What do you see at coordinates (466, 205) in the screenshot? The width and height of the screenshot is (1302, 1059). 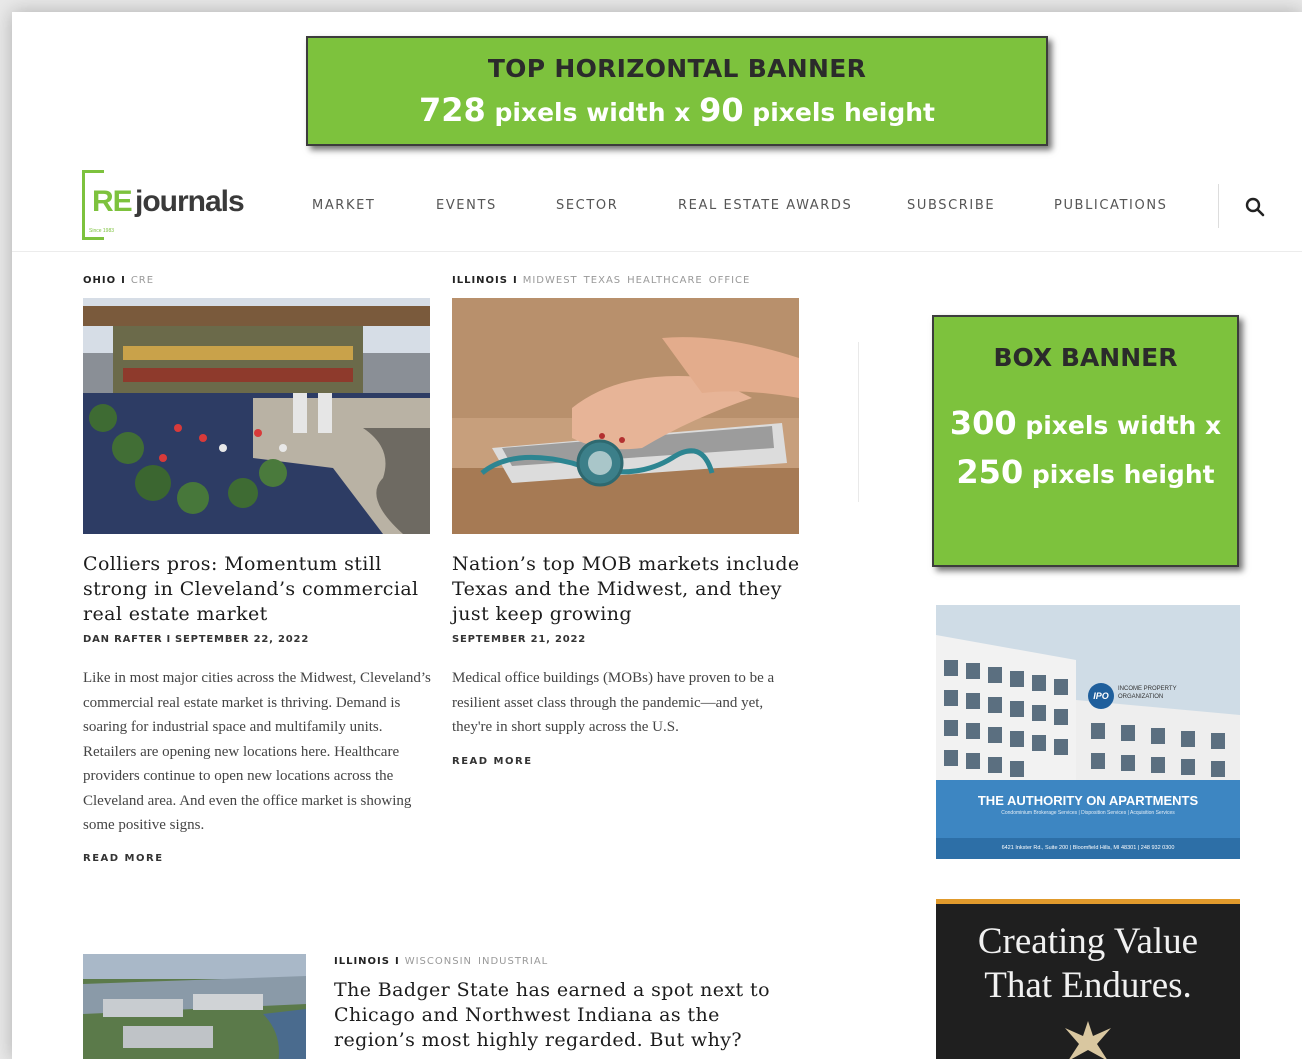 I see `nav-item-events: EVENTS` at bounding box center [466, 205].